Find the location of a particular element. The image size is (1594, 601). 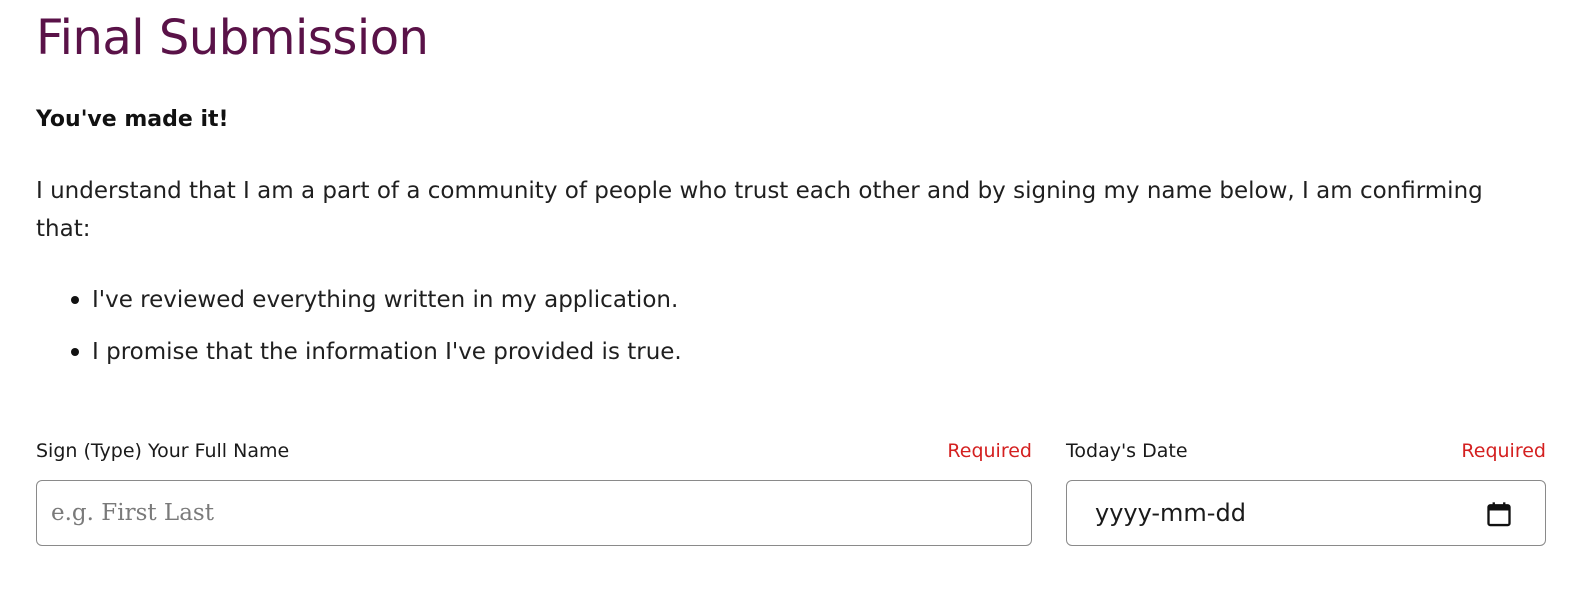

full-name-input-box is located at coordinates (534, 513).